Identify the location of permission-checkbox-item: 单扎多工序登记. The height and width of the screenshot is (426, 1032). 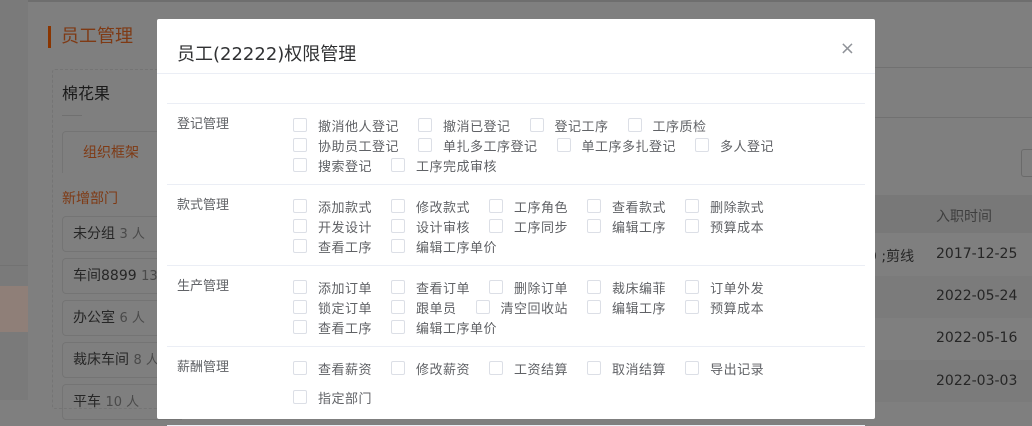
(478, 145).